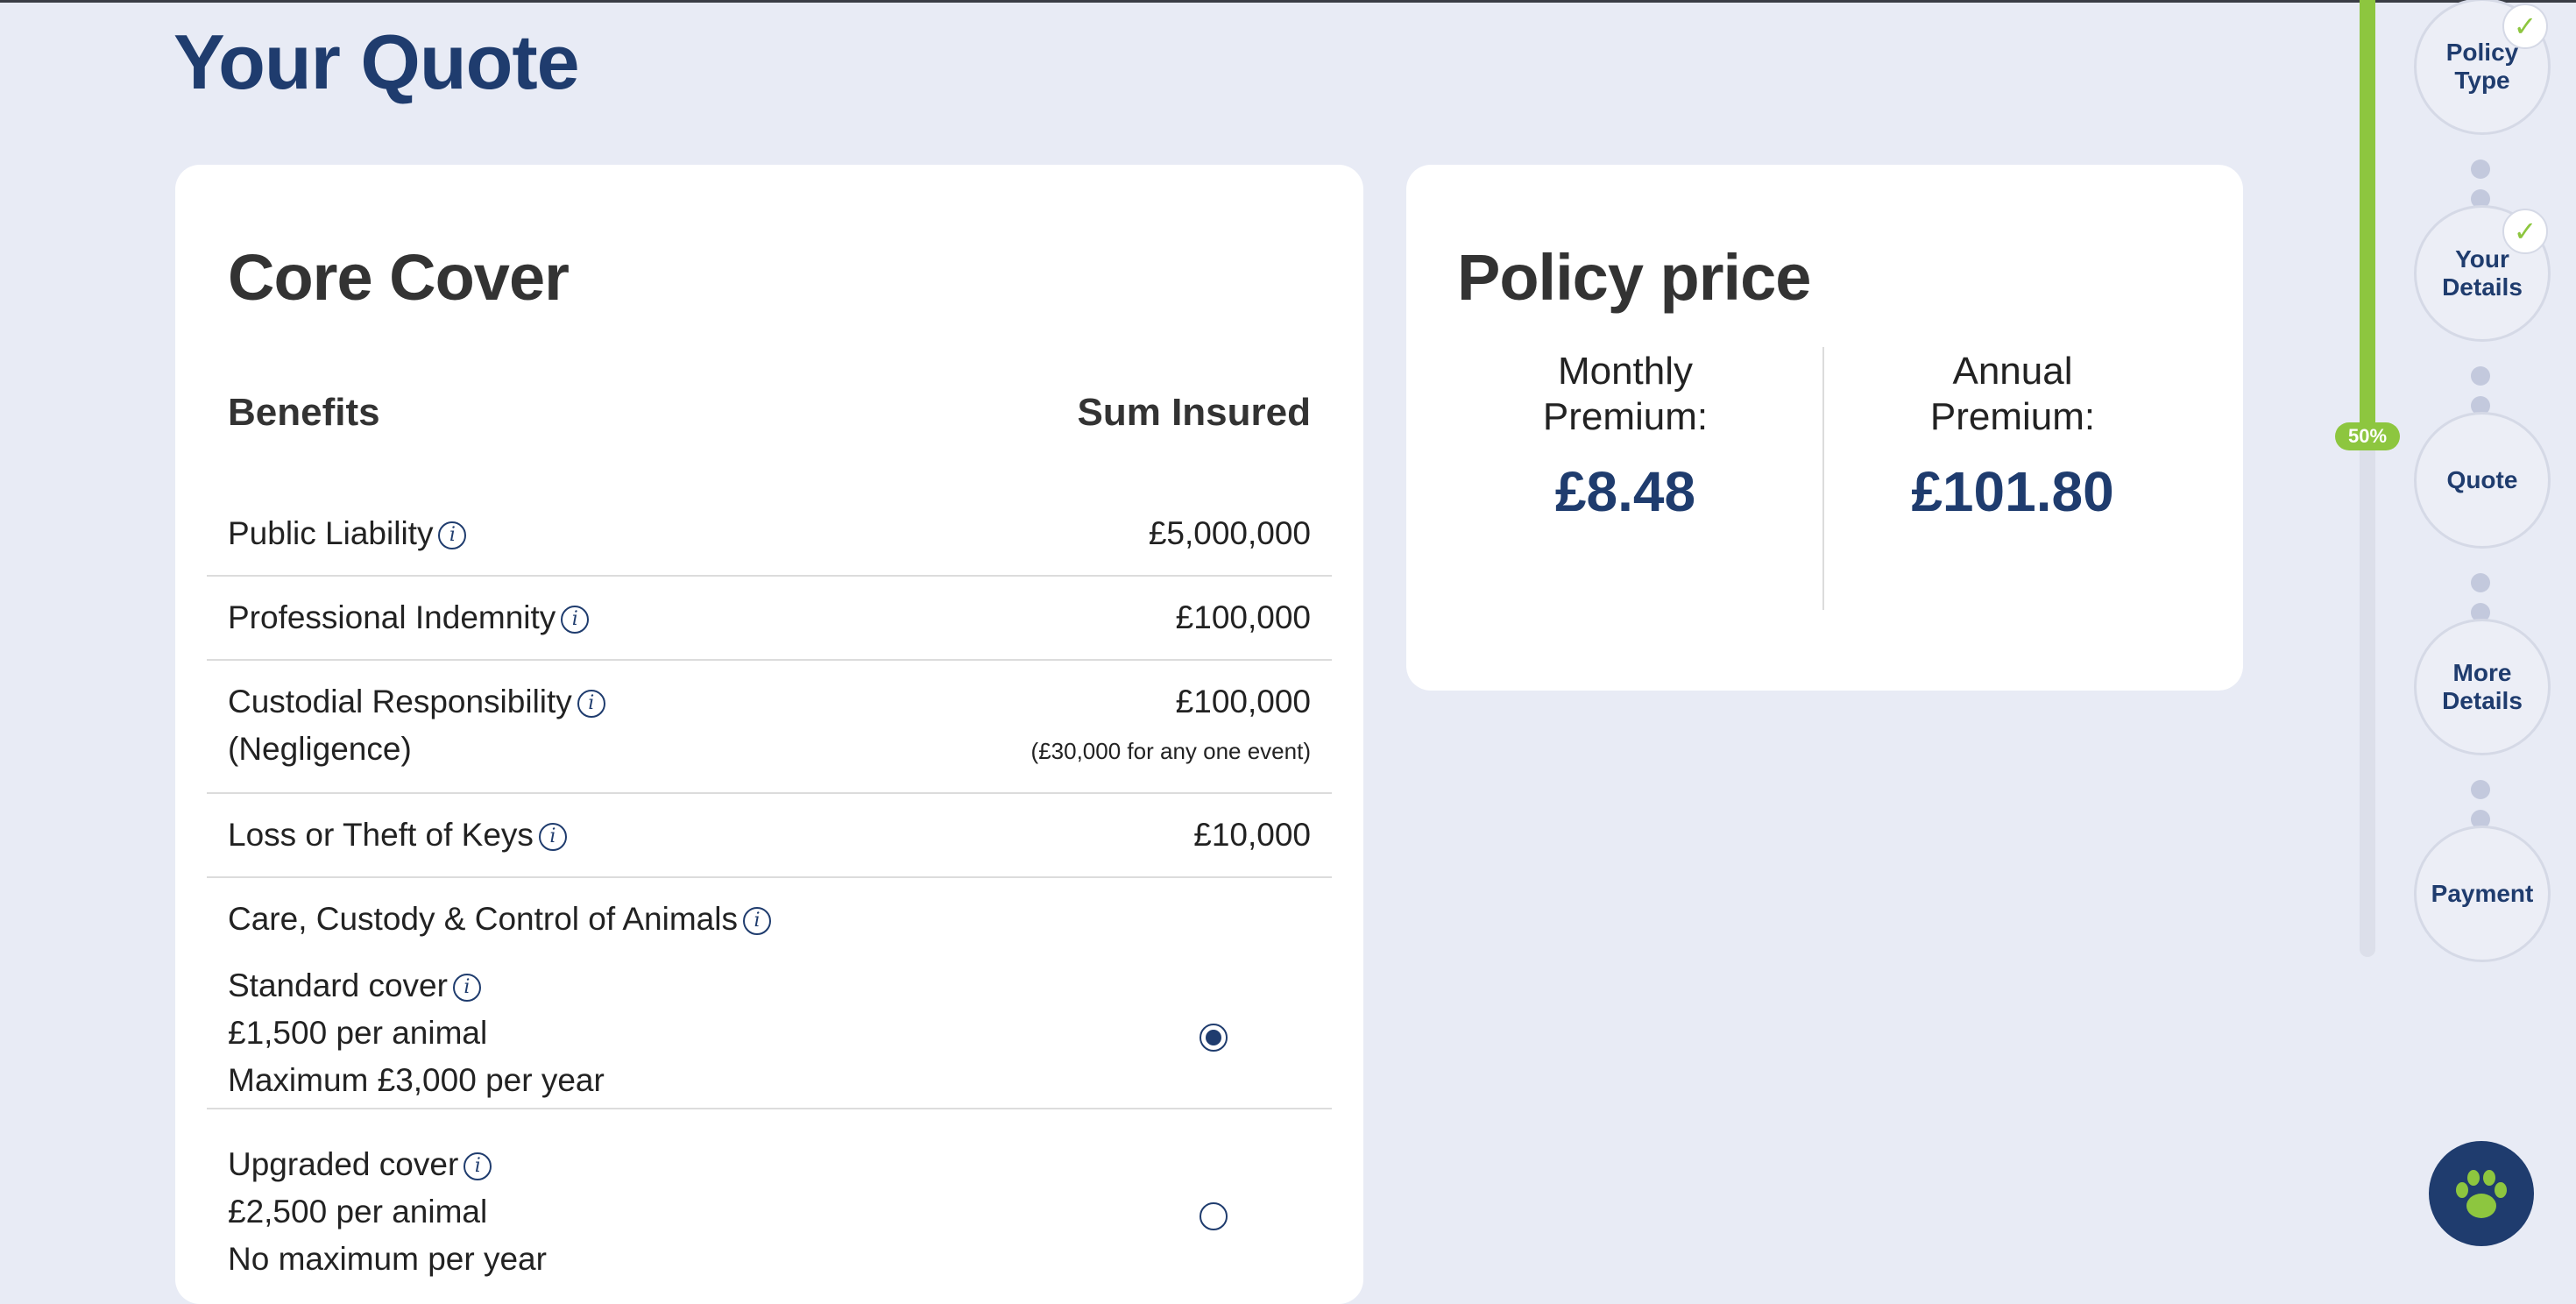 The height and width of the screenshot is (1304, 2576). What do you see at coordinates (399, 277) in the screenshot?
I see `core-cover-title: Core Cover` at bounding box center [399, 277].